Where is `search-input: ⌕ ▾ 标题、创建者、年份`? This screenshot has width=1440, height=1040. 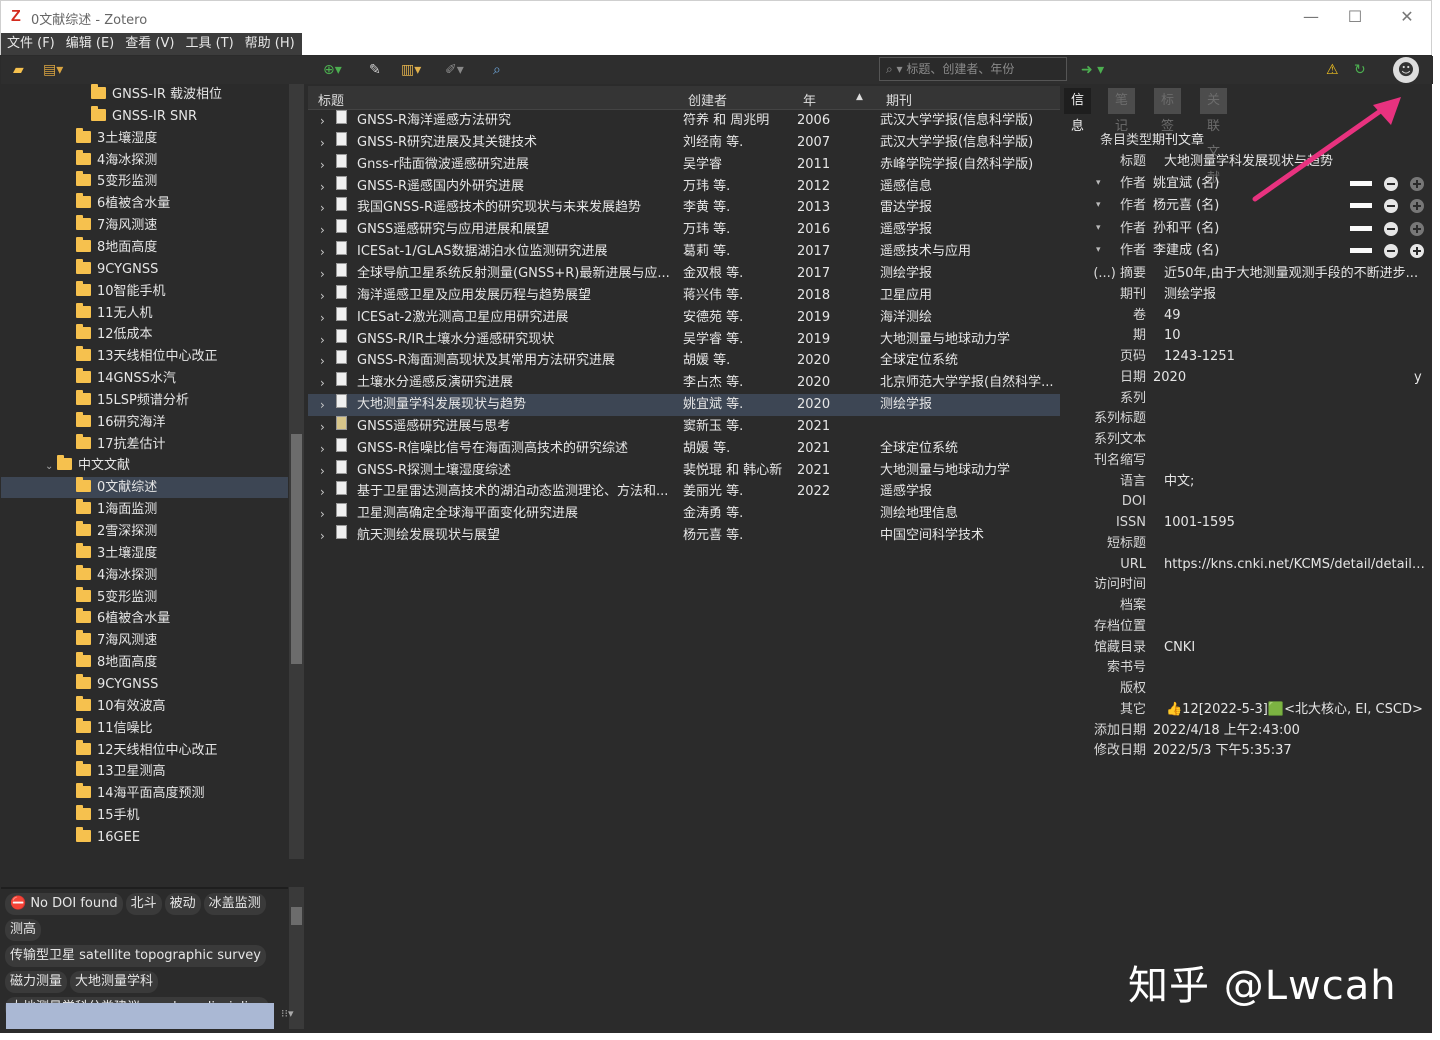 search-input: ⌕ ▾ 标题、创建者、年份 is located at coordinates (973, 69).